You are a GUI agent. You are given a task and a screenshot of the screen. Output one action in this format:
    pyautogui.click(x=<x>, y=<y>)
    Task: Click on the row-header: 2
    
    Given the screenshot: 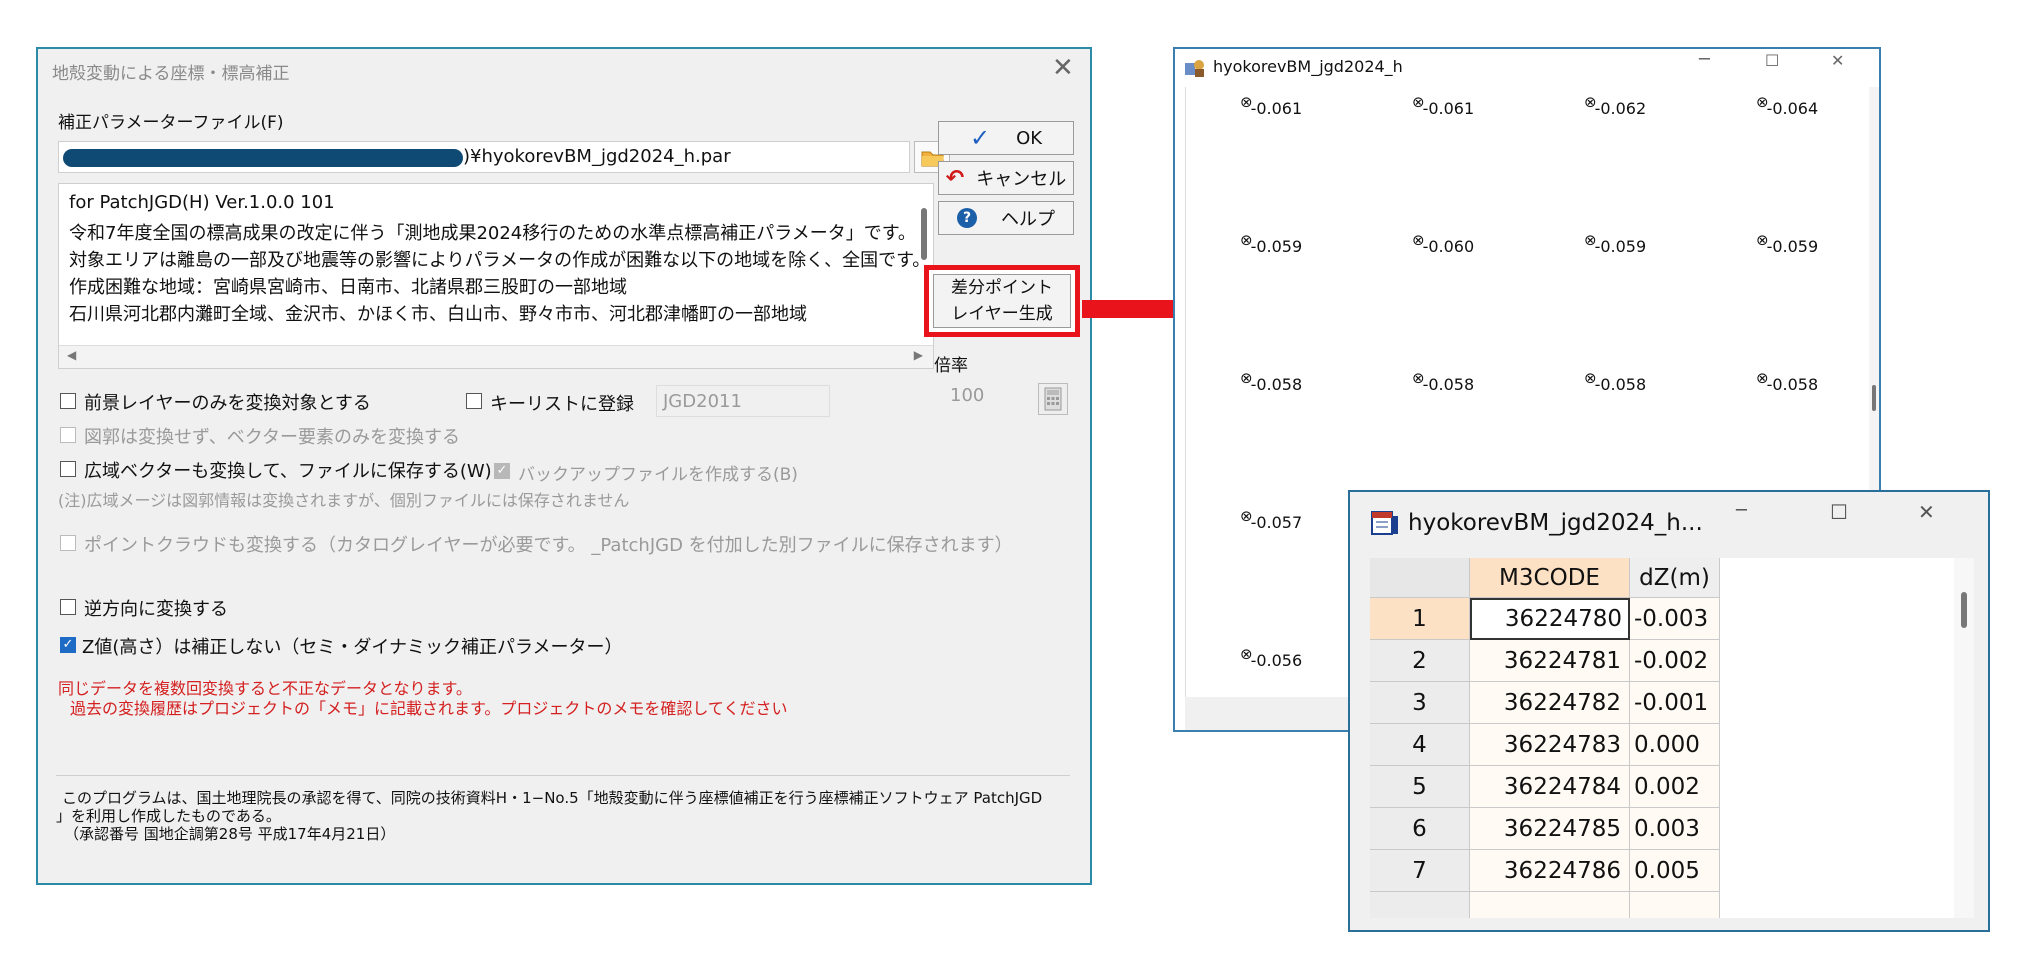 What is the action you would take?
    pyautogui.click(x=1420, y=661)
    